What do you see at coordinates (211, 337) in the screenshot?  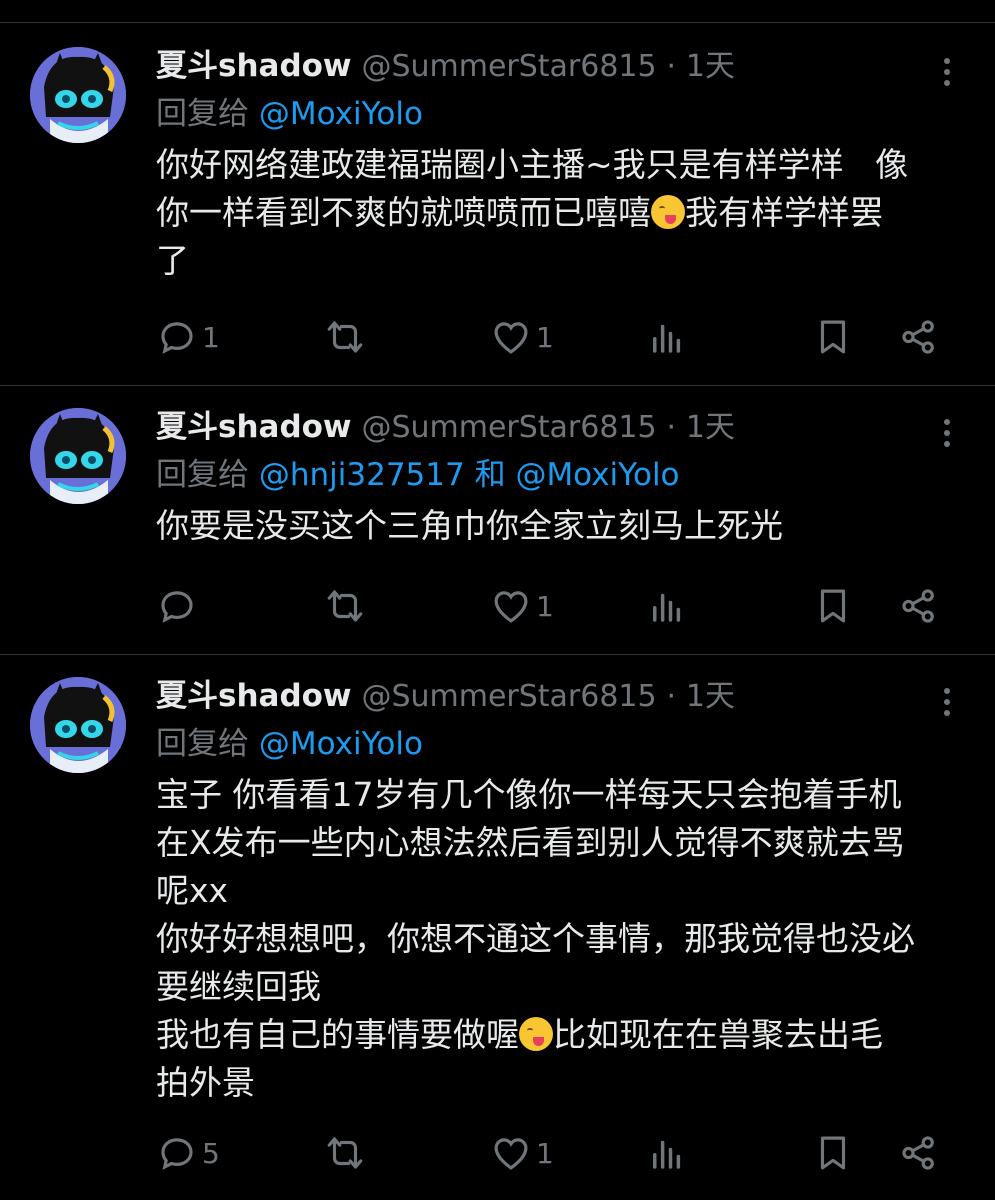 I see `reply-count: 1` at bounding box center [211, 337].